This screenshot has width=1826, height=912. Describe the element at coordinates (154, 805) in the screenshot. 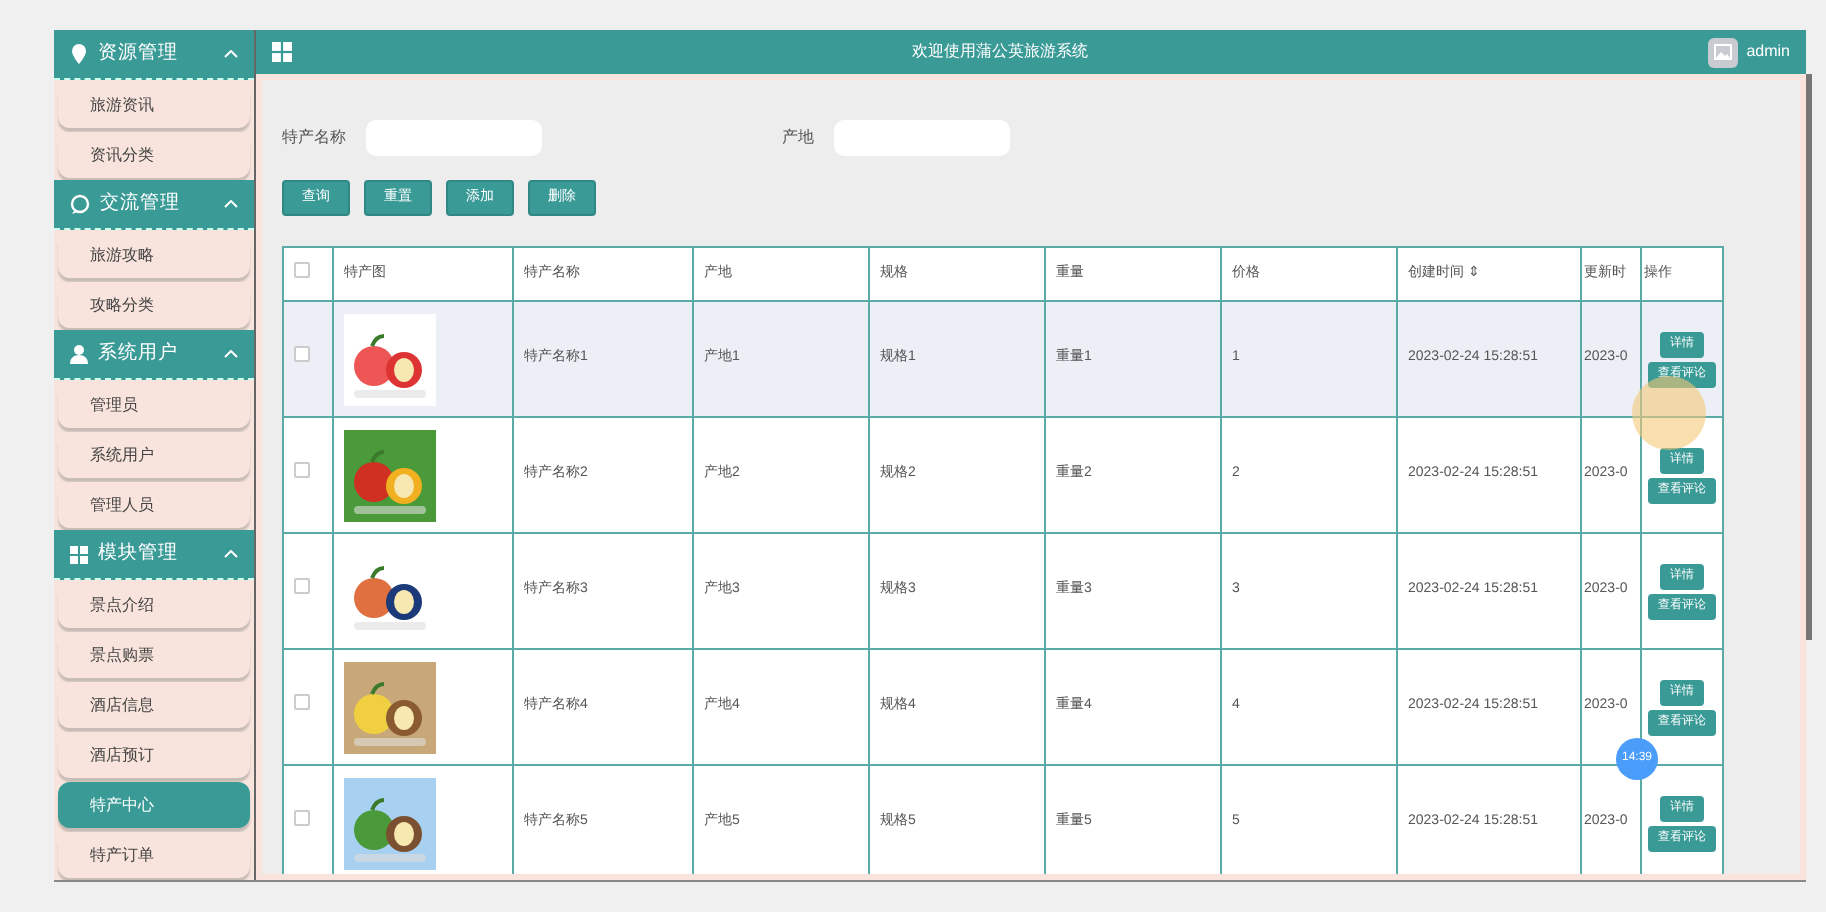

I see `sidebar-item: 特产中心` at that location.